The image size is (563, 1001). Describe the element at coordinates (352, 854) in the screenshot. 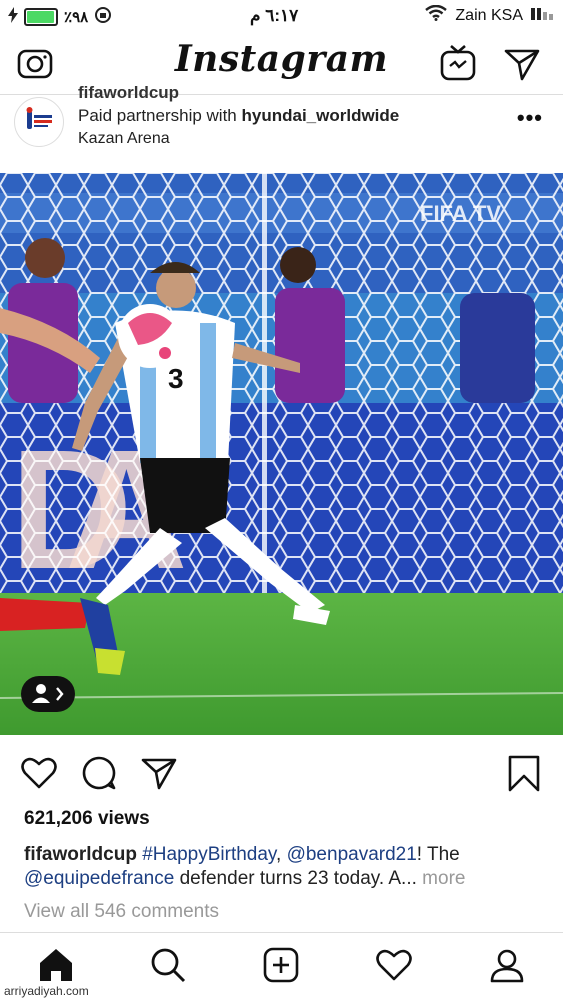

I see `caption-mention-benpavard: @benpavard21` at that location.